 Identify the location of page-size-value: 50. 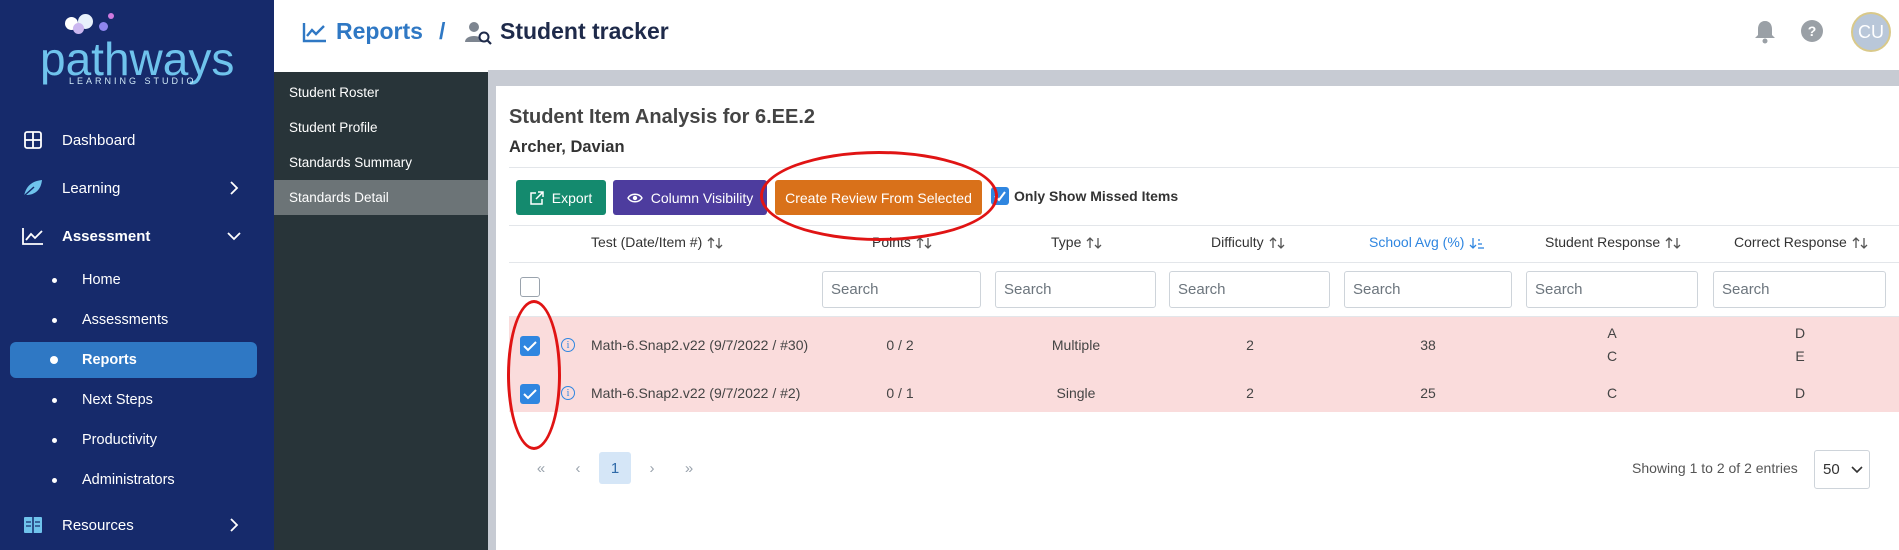
(1831, 469).